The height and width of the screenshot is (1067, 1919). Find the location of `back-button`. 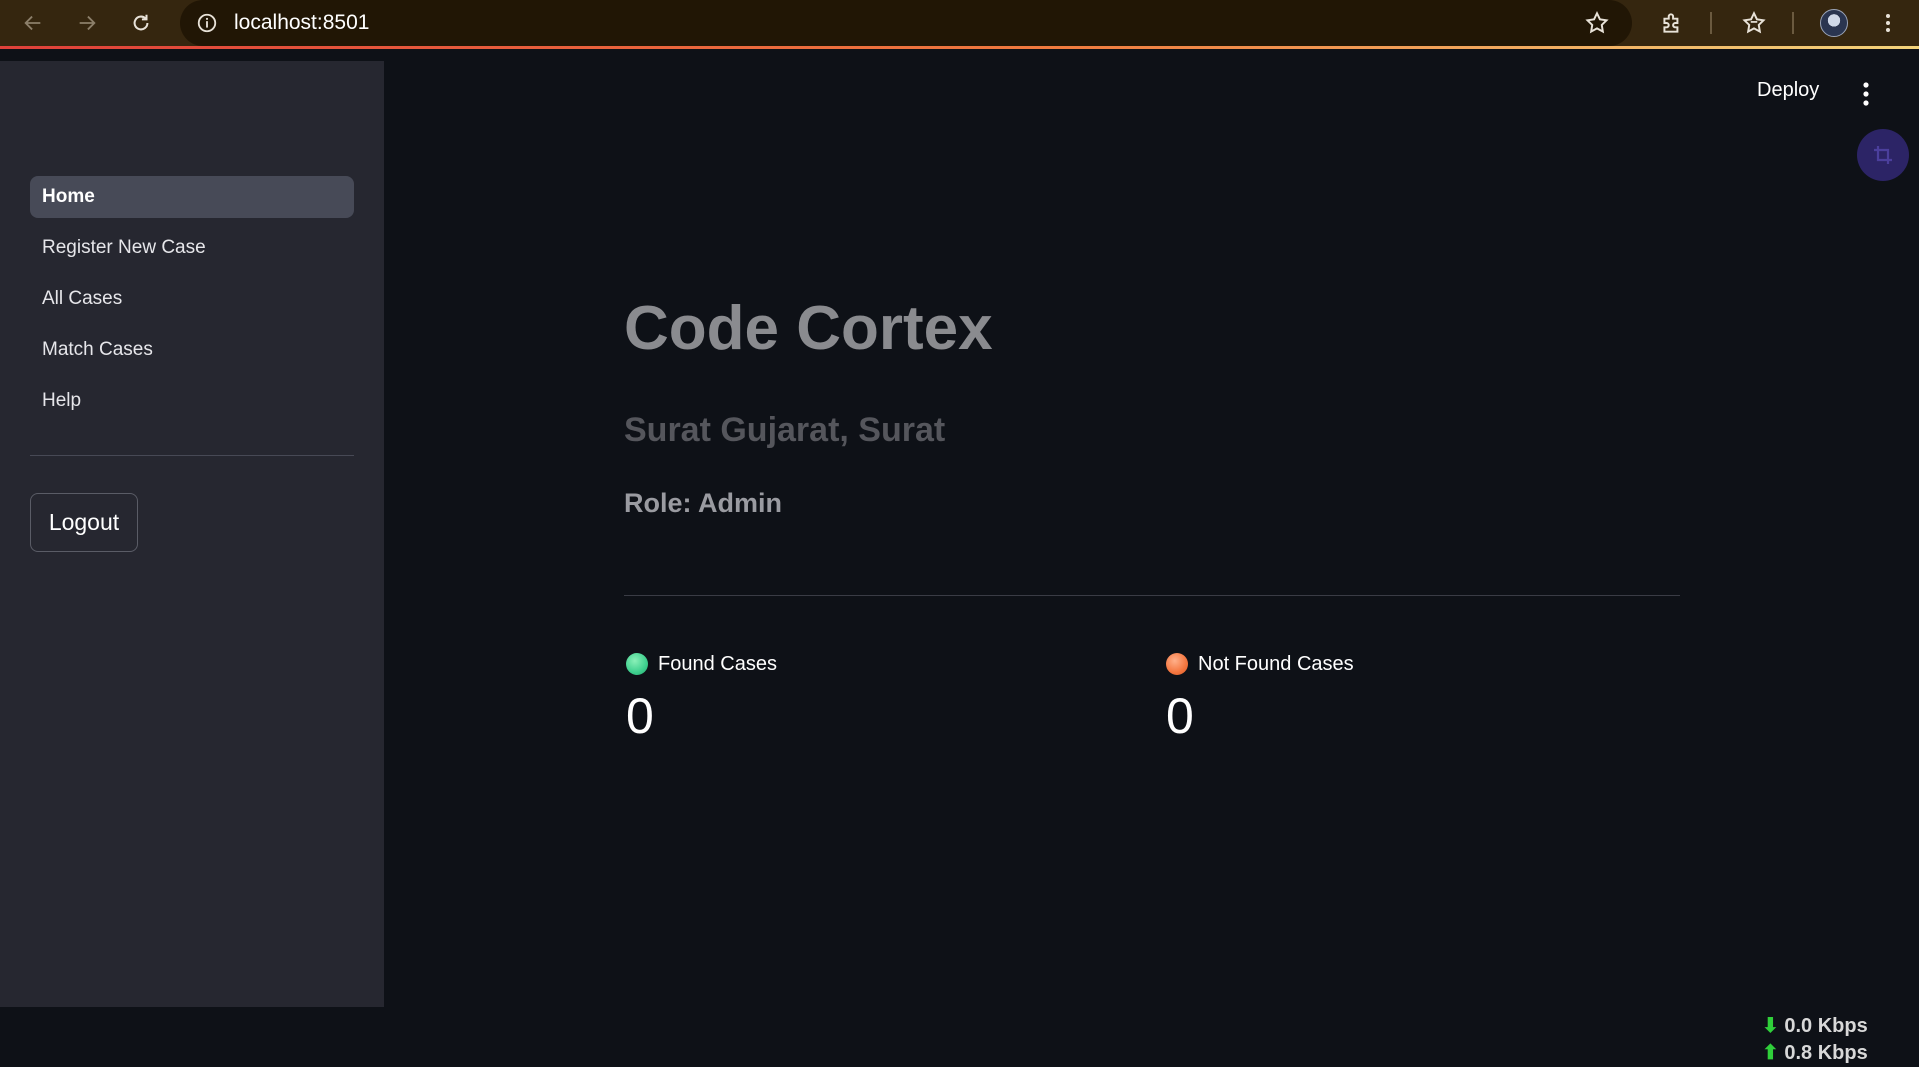

back-button is located at coordinates (33, 23).